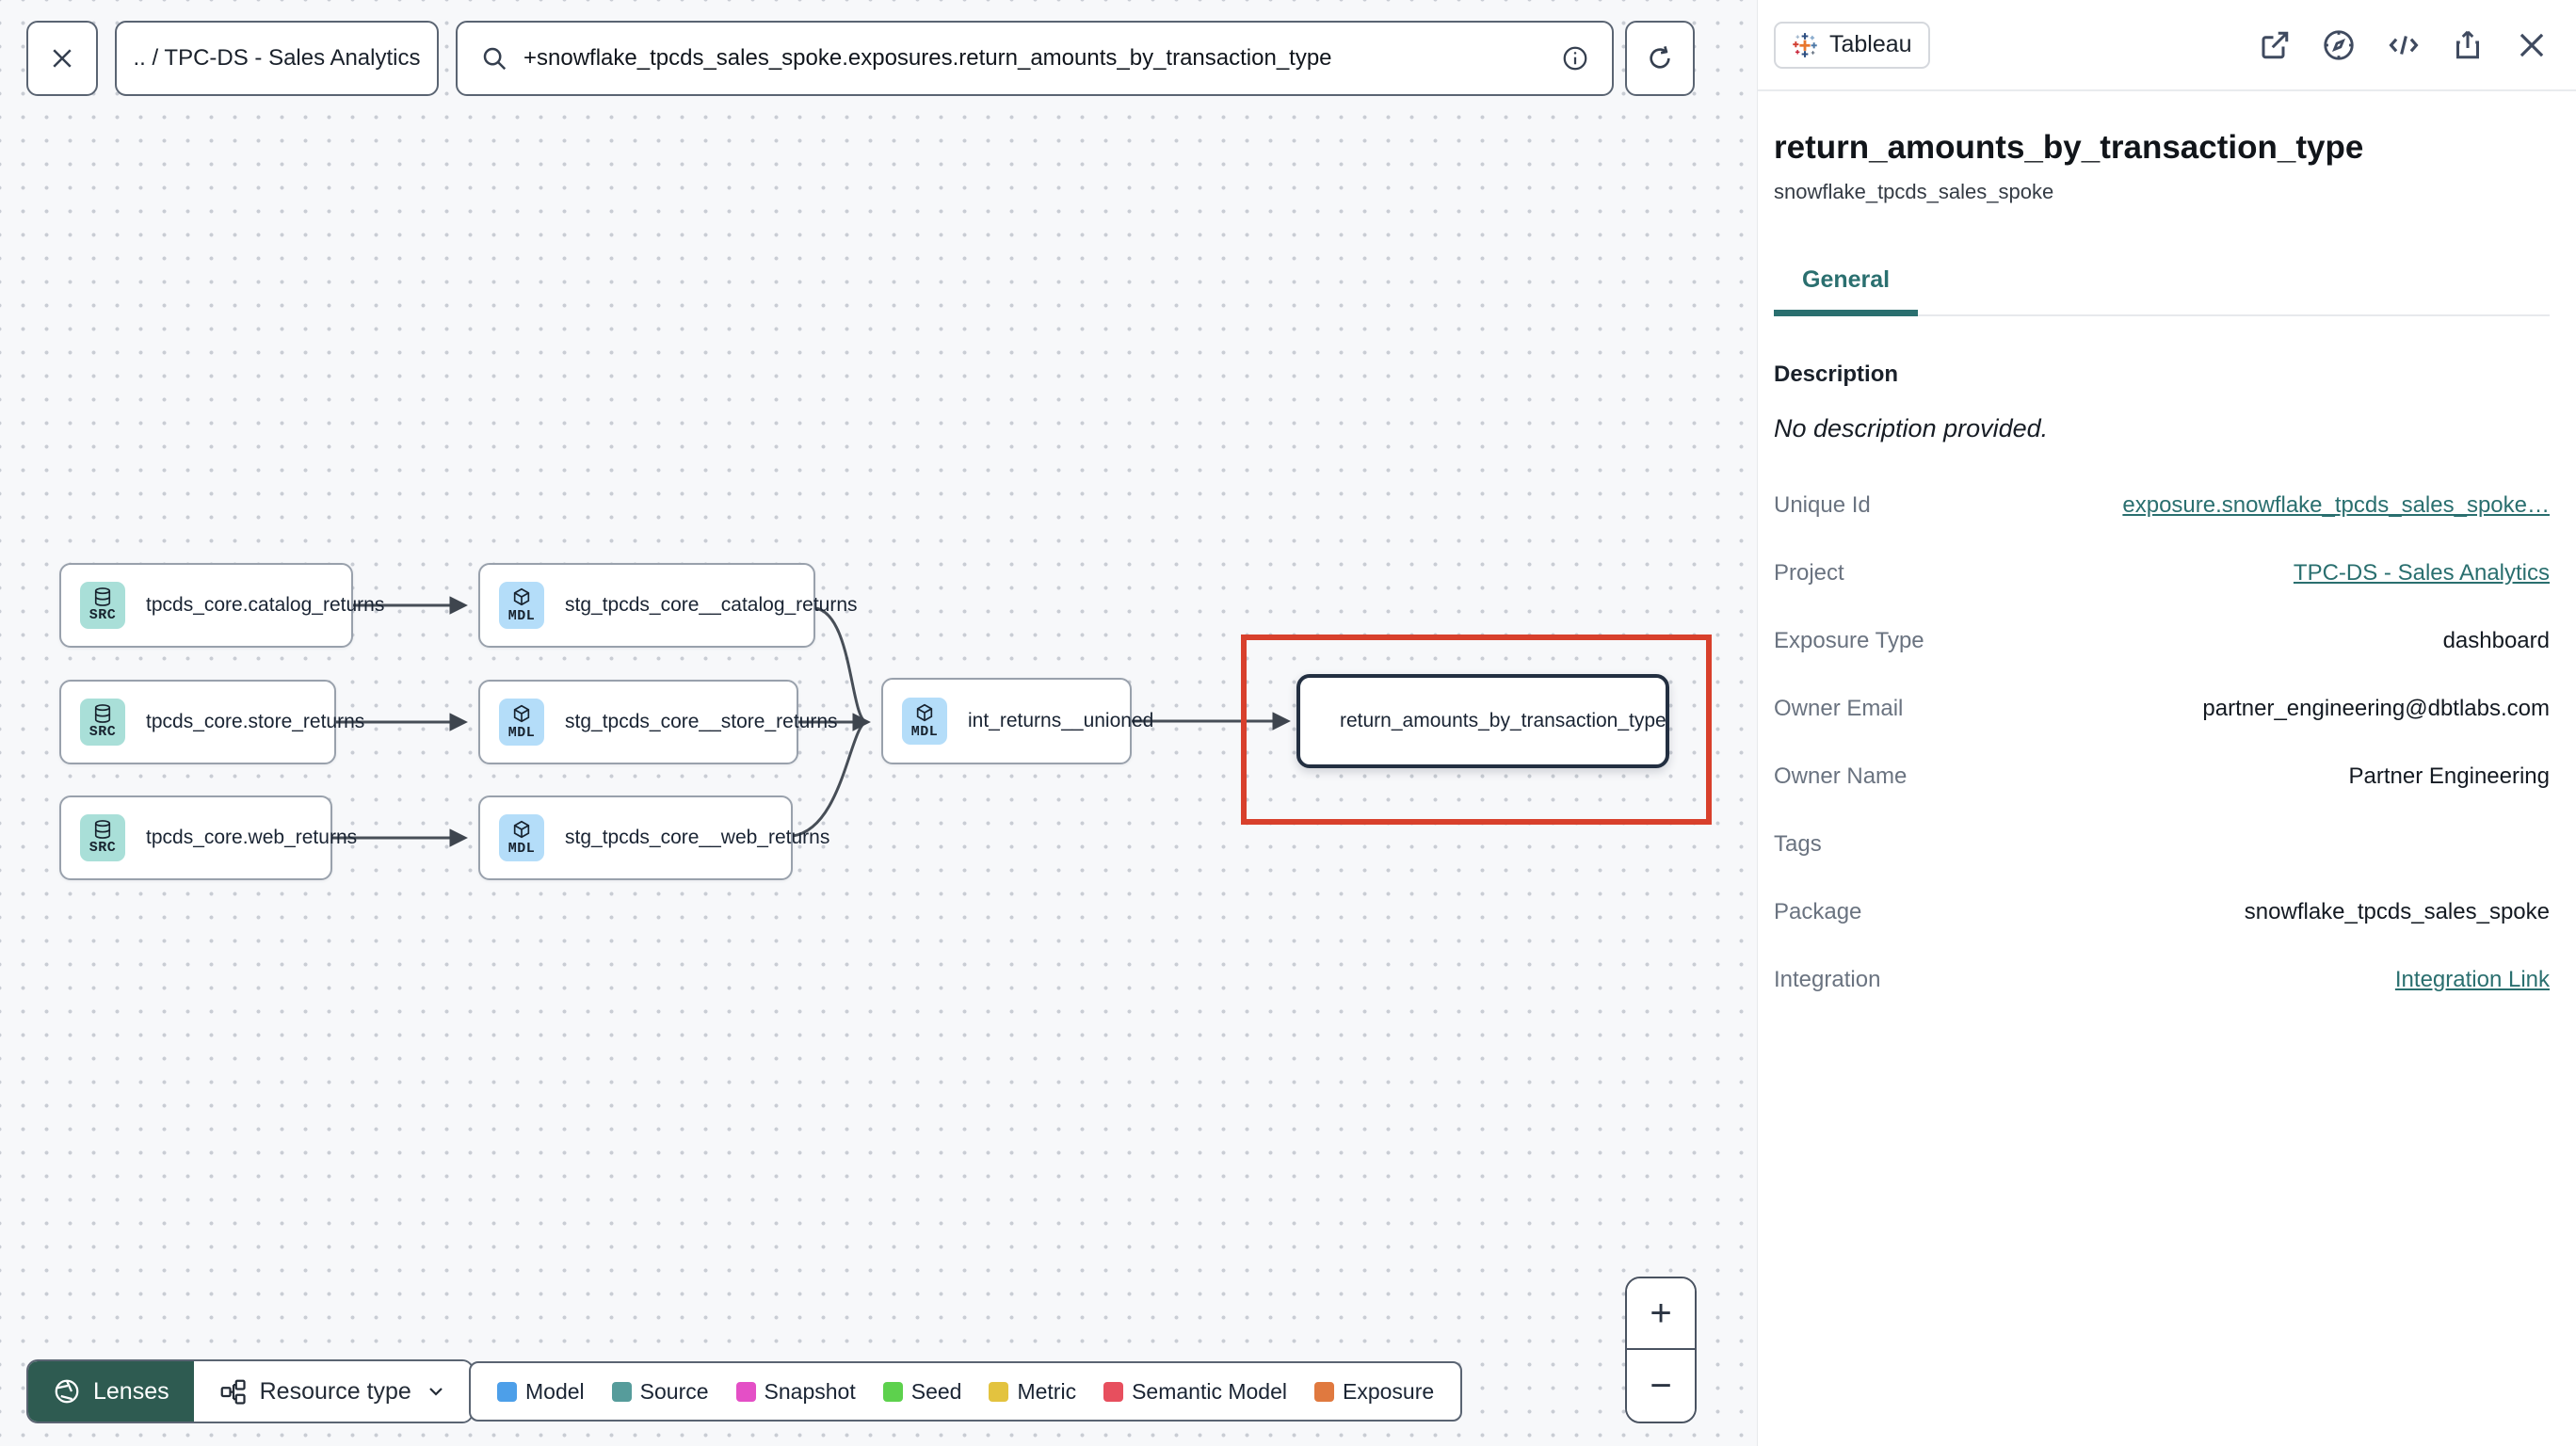 This screenshot has width=2576, height=1446. Describe the element at coordinates (795, 1392) in the screenshot. I see `legend-item-snapshot: Snapshot` at that location.